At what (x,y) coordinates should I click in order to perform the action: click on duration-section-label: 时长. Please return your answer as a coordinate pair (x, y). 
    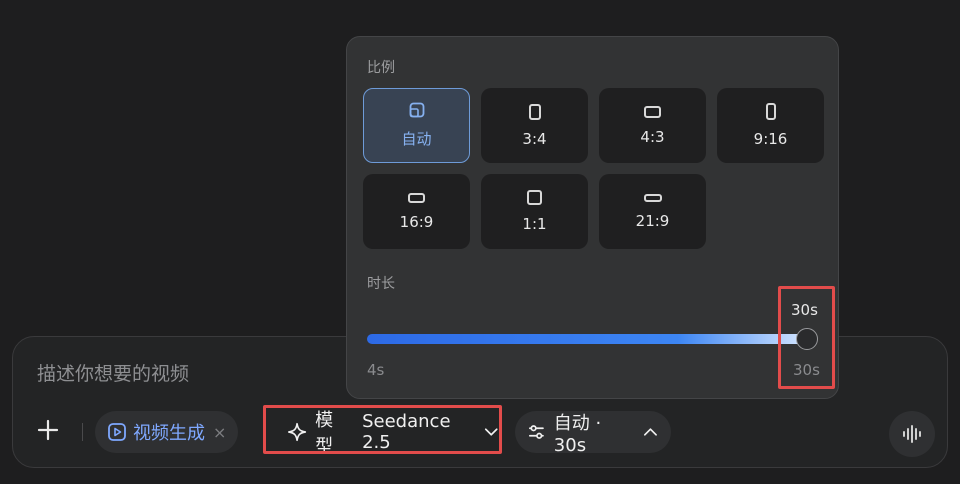
    Looking at the image, I should click on (381, 284).